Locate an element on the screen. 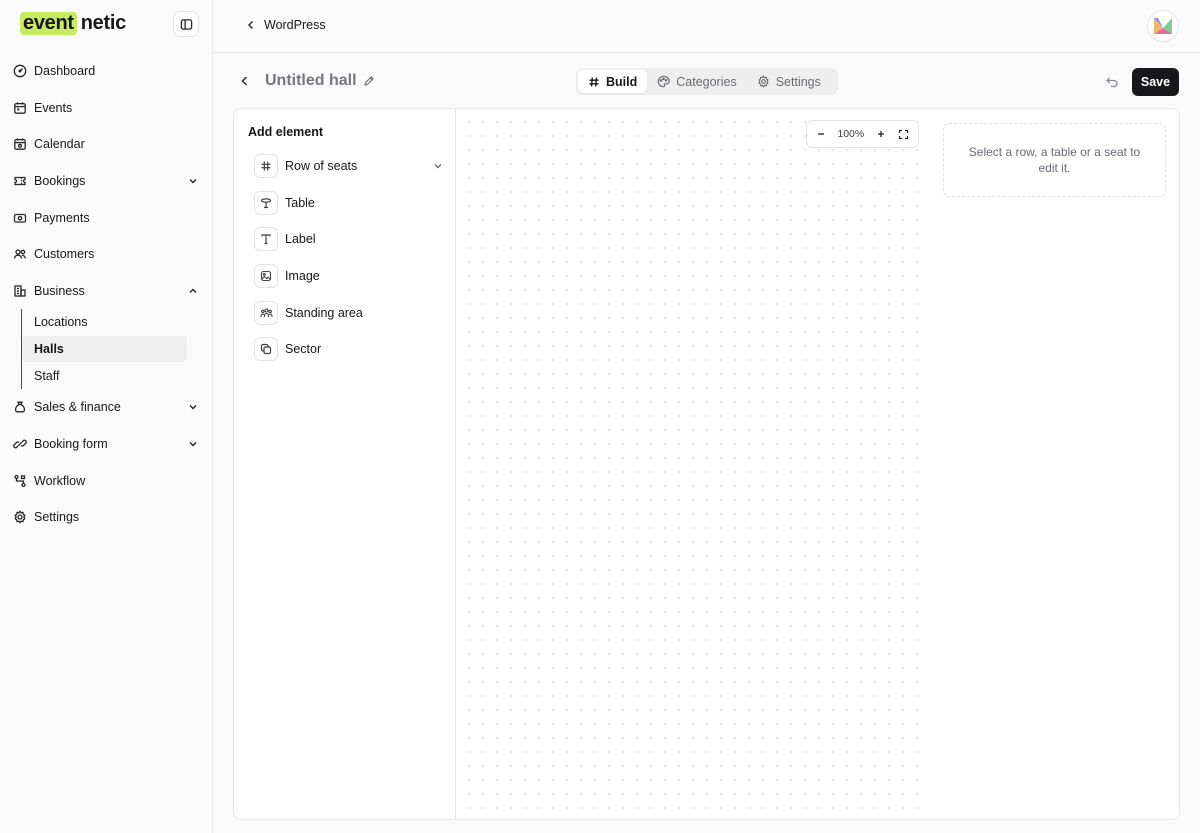  element-table: Table is located at coordinates (349, 203).